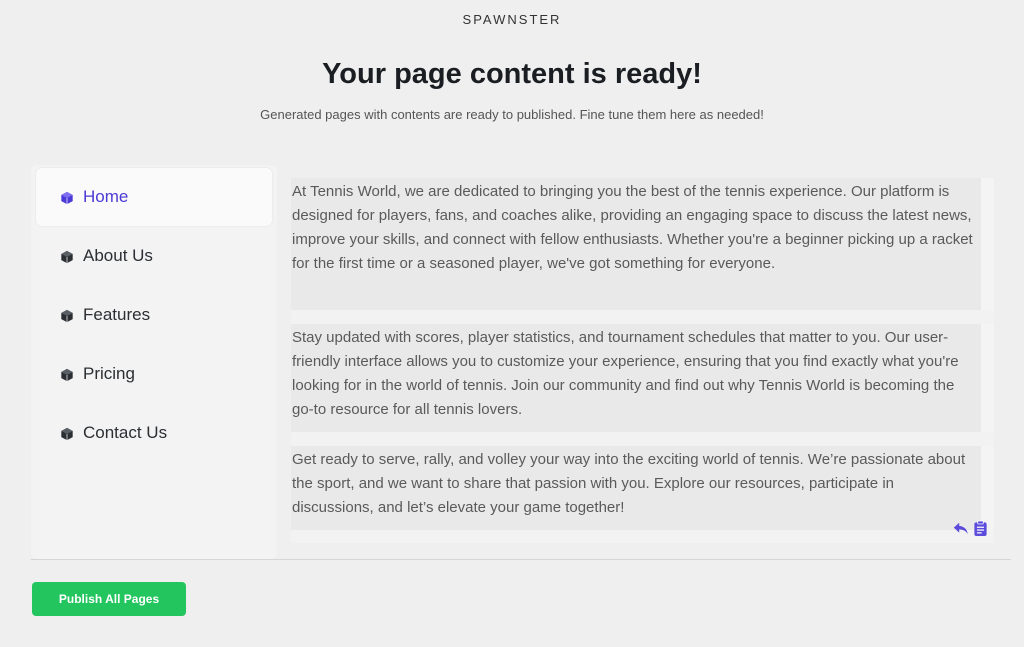 Image resolution: width=1024 pixels, height=647 pixels. Describe the element at coordinates (154, 374) in the screenshot. I see `sidebar-item-pricing: Pricing` at that location.